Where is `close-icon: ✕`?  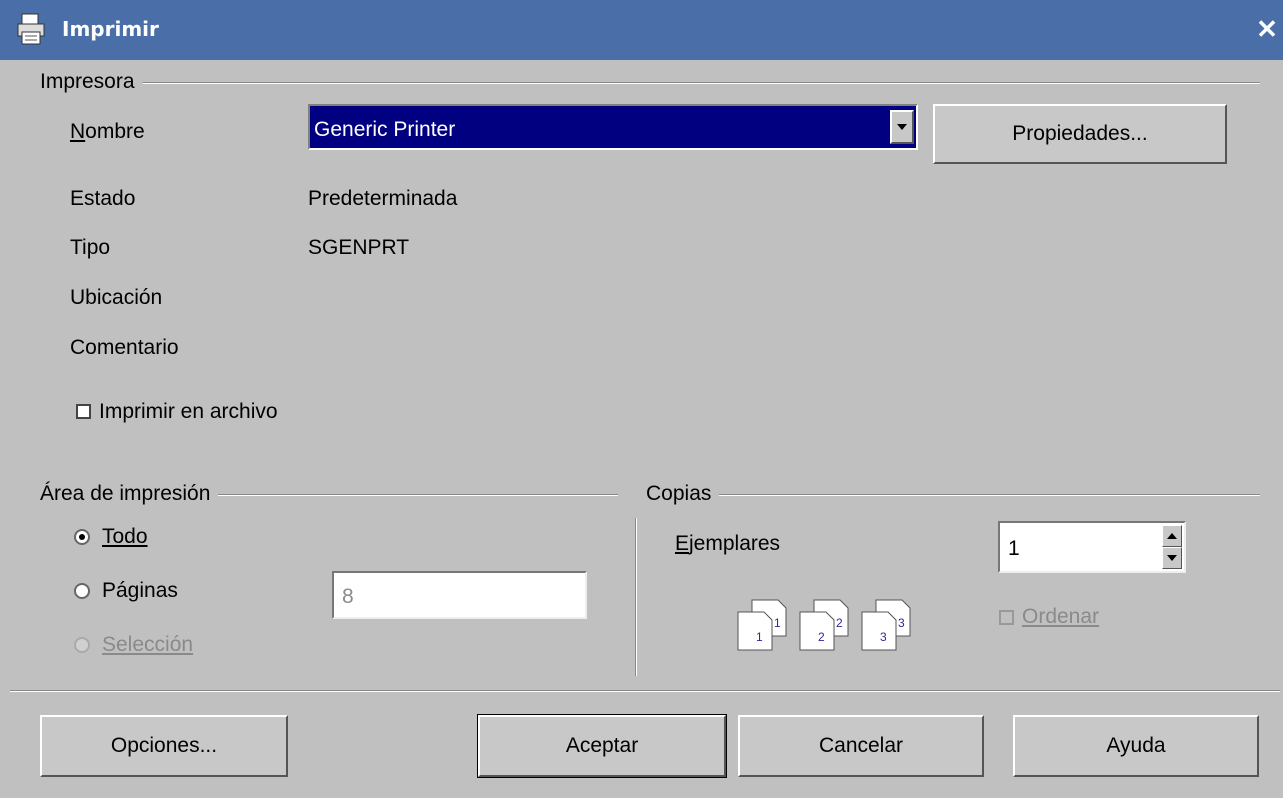
close-icon: ✕ is located at coordinates (1267, 29).